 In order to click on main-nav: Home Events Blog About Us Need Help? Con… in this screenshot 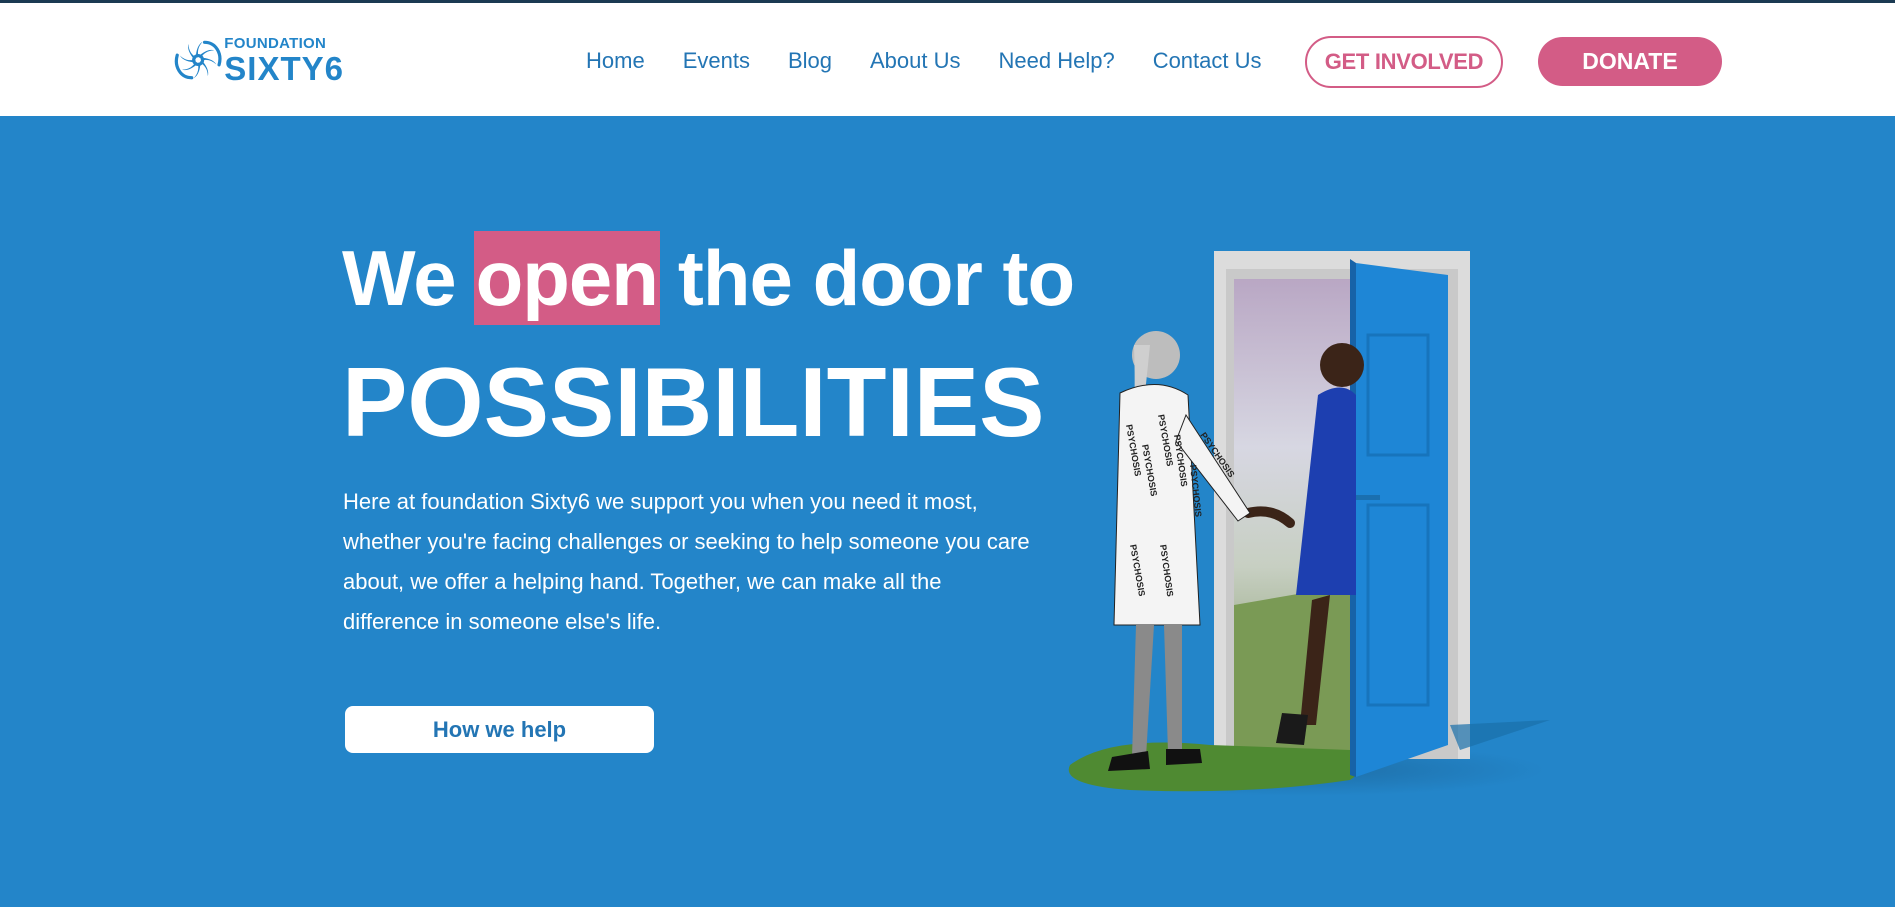, I will do `click(943, 61)`.